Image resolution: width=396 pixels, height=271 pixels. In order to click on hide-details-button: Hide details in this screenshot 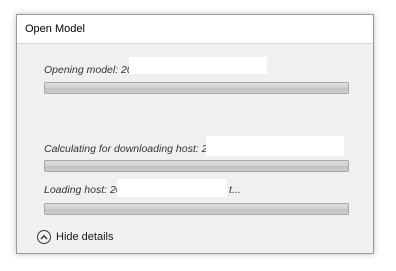, I will do `click(75, 237)`.